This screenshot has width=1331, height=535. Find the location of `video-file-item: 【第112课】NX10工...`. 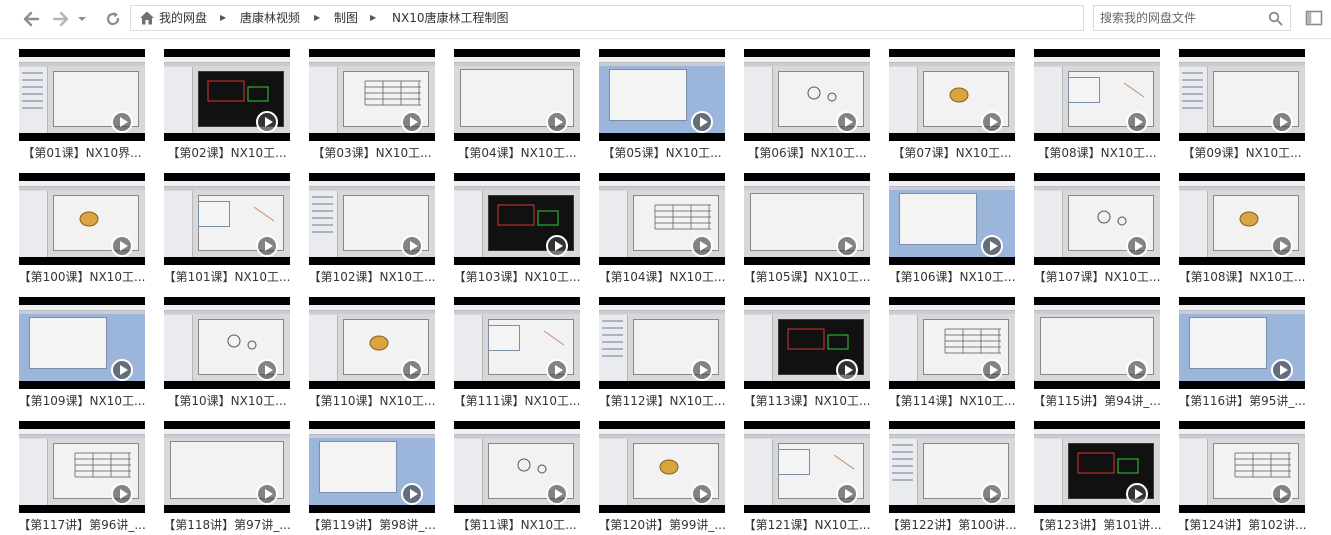

video-file-item: 【第112课】NX10工... is located at coordinates (662, 353).